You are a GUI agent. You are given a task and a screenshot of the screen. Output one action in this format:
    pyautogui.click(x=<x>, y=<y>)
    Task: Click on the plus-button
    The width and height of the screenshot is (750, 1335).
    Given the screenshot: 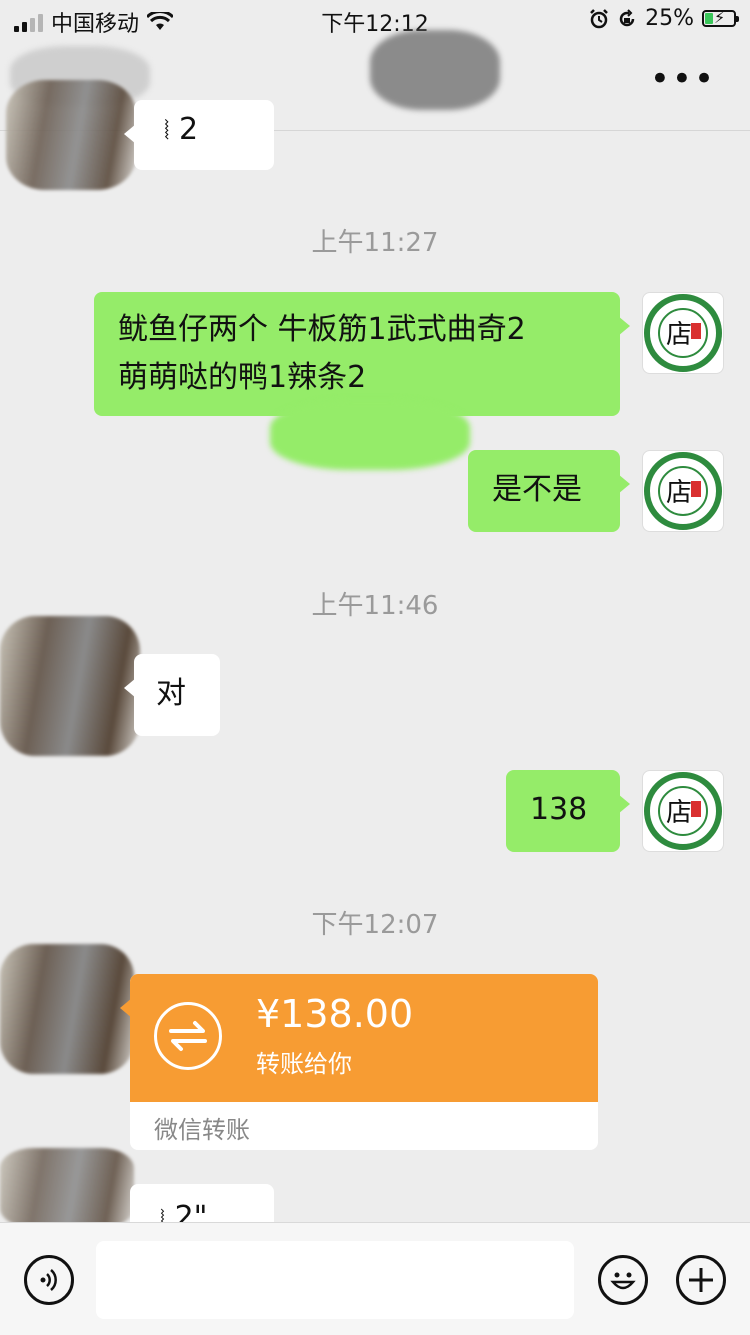 What is the action you would take?
    pyautogui.click(x=701, y=1280)
    